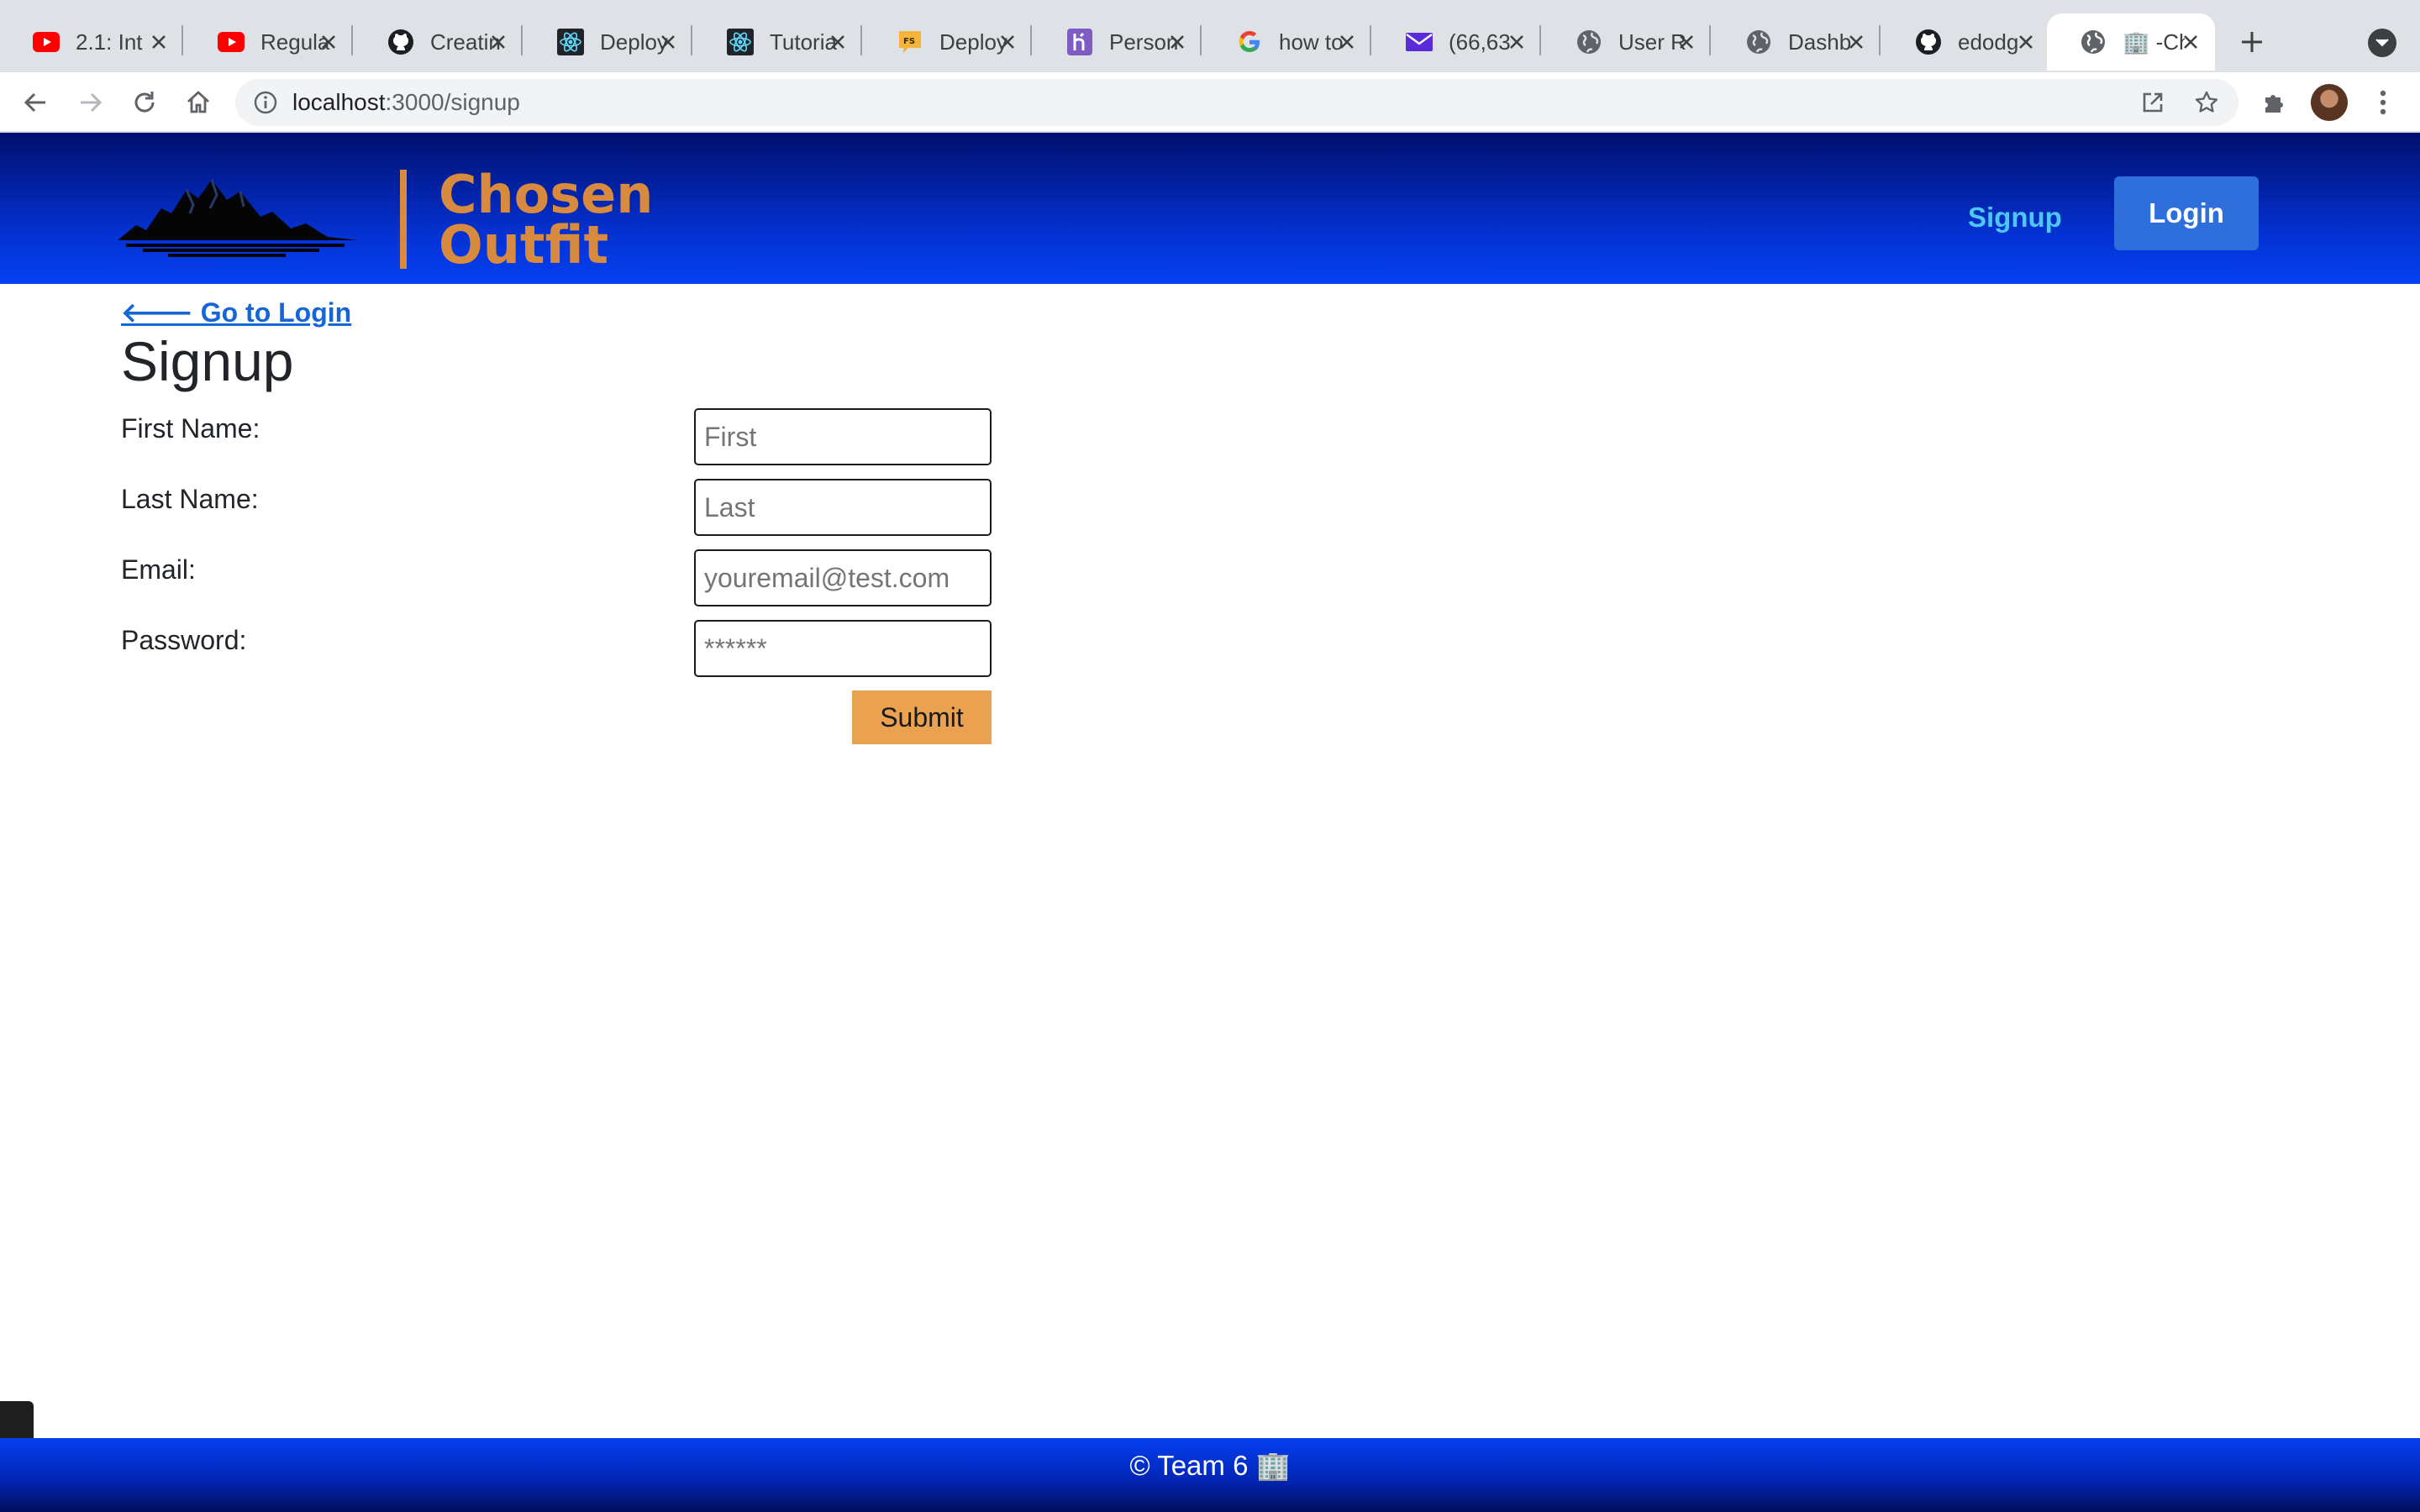 The height and width of the screenshot is (1512, 2420). Describe the element at coordinates (144, 102) in the screenshot. I see `reload-icon` at that location.